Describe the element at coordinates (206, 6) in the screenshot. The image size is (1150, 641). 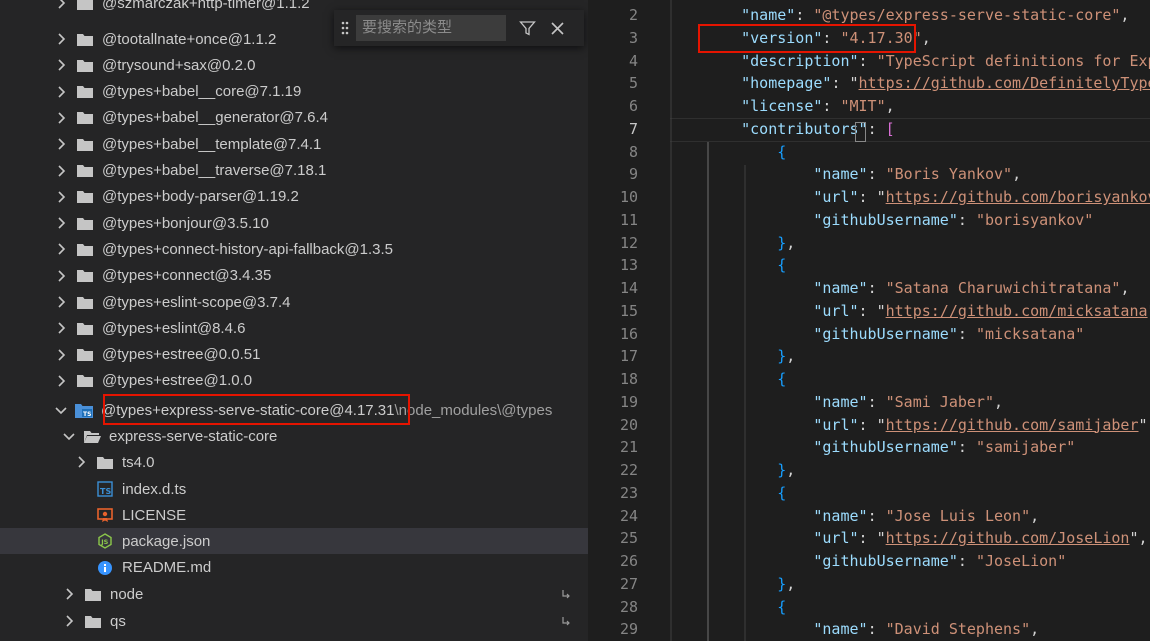
I see `tree-item-label: @szmarczak+http-timer@1.1.2` at that location.